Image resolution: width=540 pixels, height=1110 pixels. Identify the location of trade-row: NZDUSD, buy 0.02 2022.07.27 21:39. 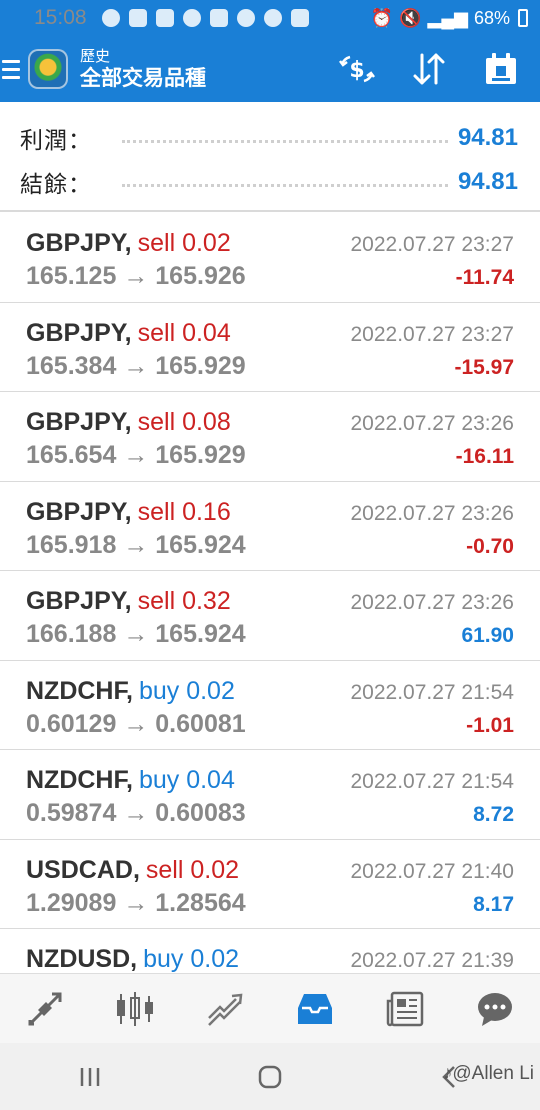
(270, 951).